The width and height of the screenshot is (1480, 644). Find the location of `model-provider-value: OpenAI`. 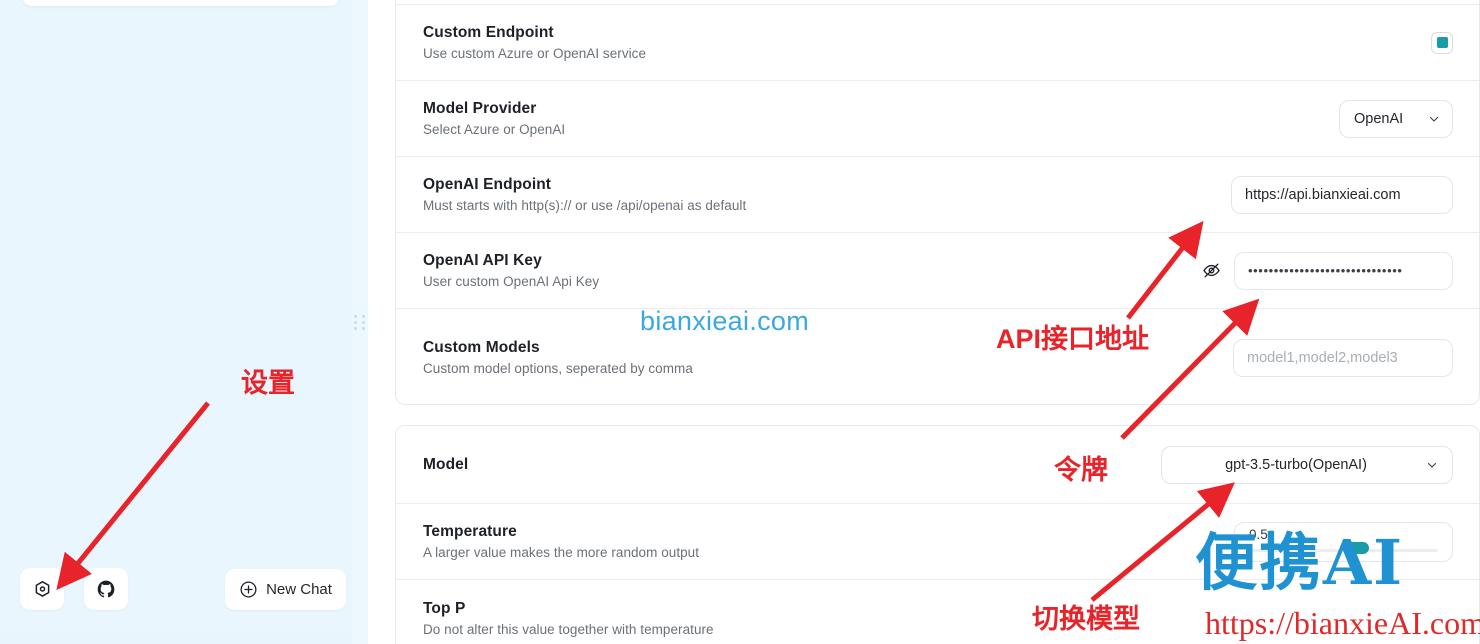

model-provider-value: OpenAI is located at coordinates (1379, 118).